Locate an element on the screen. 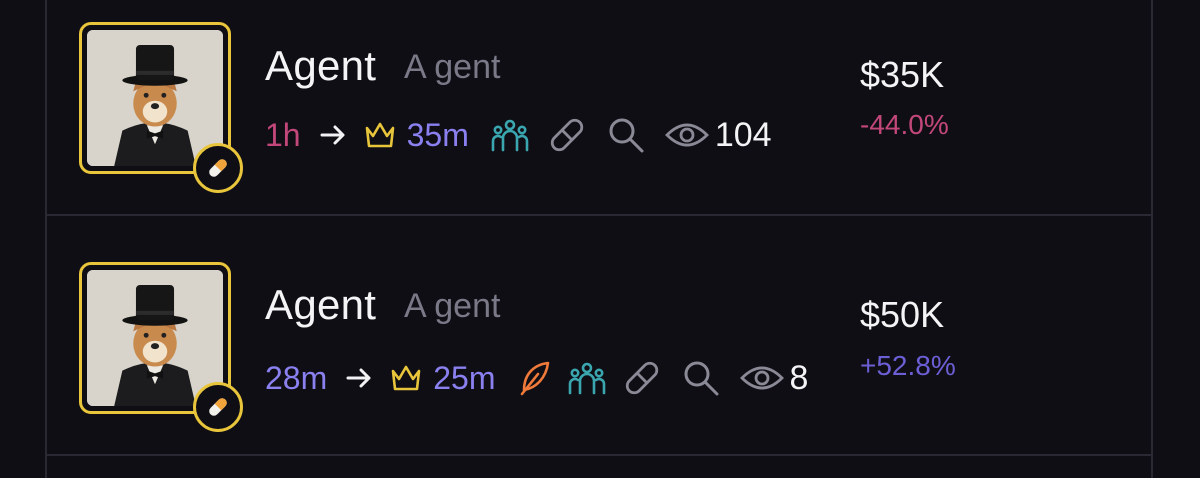 This screenshot has width=1200, height=478. crown-time: 25m is located at coordinates (464, 378).